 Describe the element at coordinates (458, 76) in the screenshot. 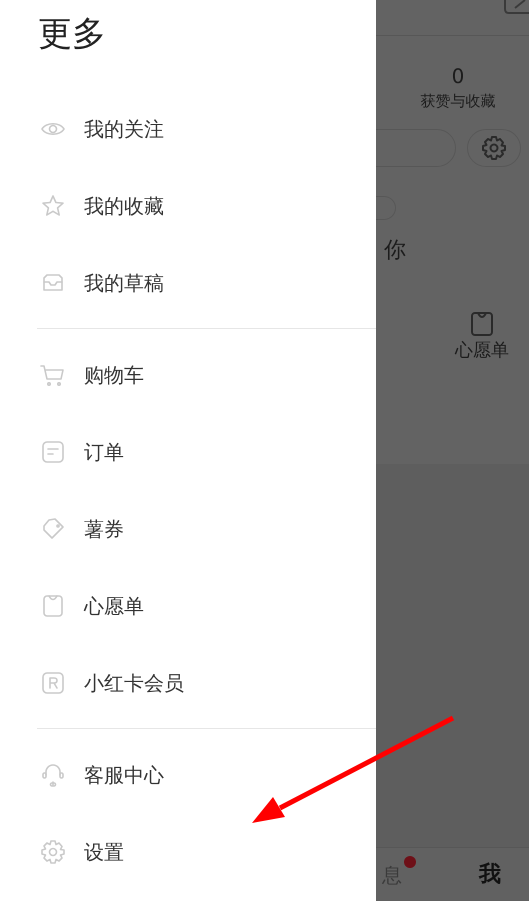

I see `stat-value: 0` at that location.